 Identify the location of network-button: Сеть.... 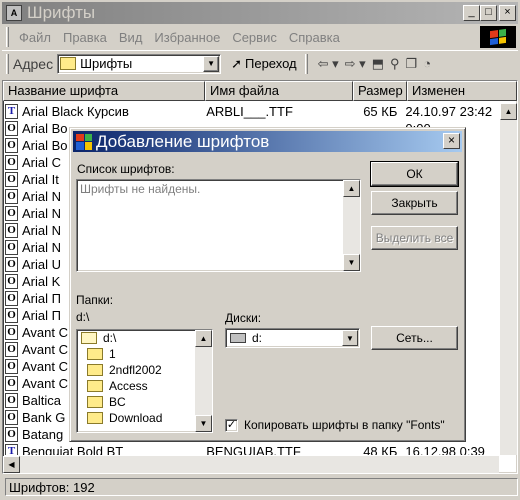
(414, 338).